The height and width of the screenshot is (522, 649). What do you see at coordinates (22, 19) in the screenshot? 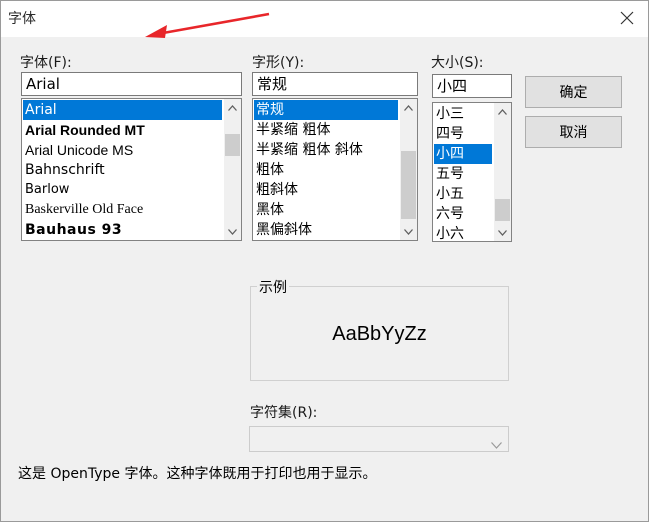
I see `dialog-title: 字体` at bounding box center [22, 19].